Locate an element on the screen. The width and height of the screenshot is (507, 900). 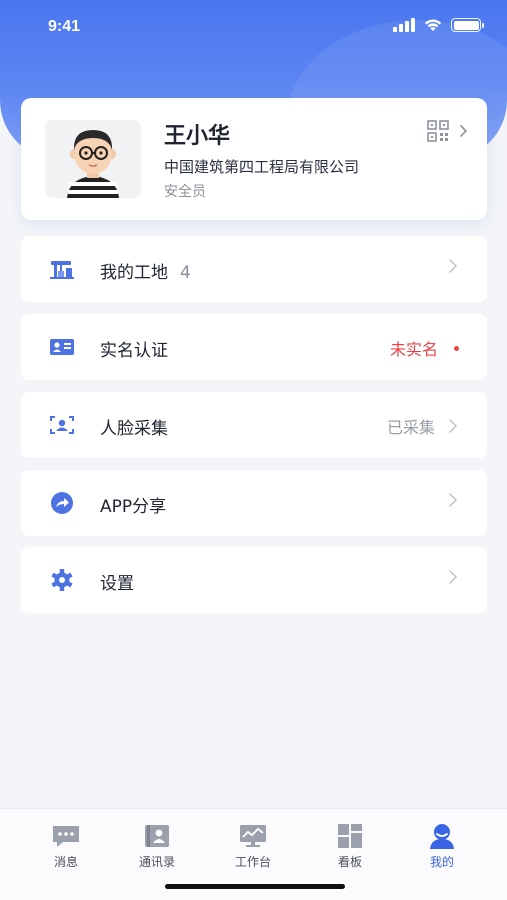
share-icon is located at coordinates (62, 503).